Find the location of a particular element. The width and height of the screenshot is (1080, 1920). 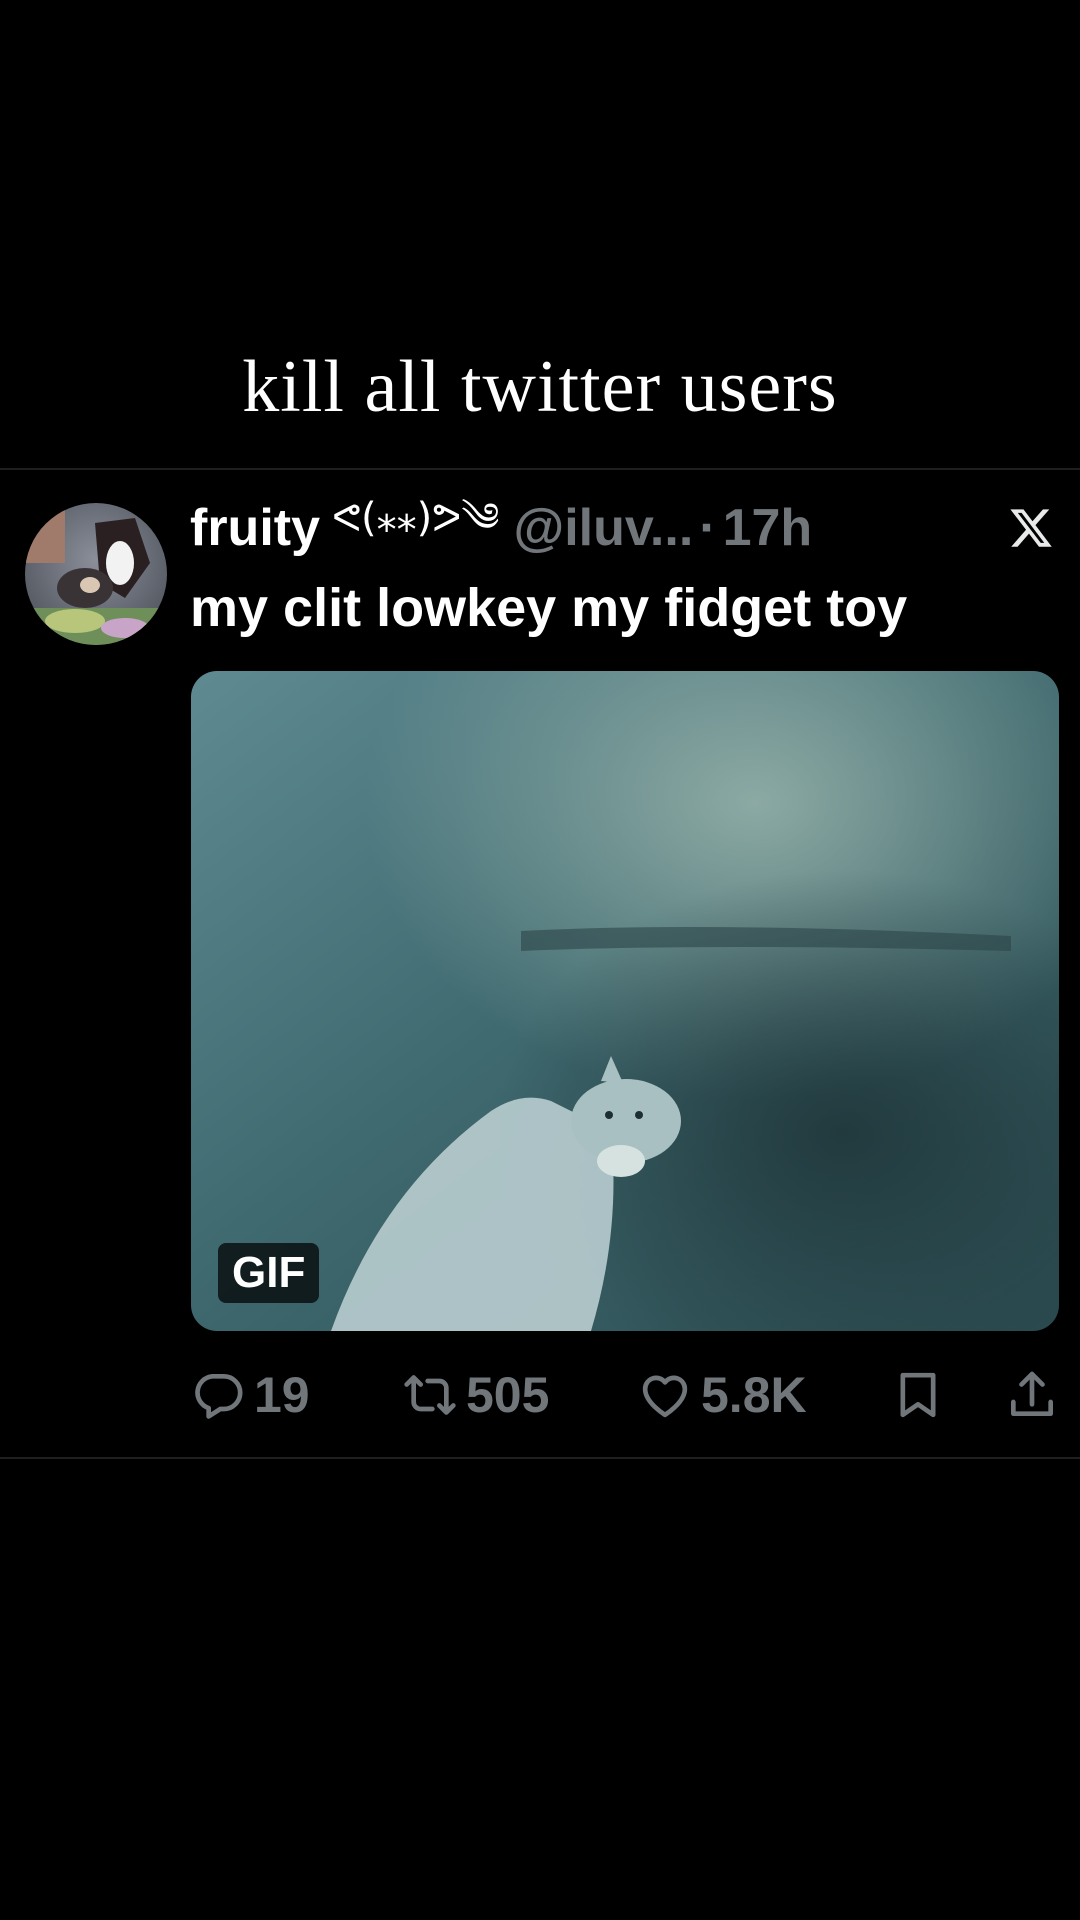

share-button is located at coordinates (1032, 1395).